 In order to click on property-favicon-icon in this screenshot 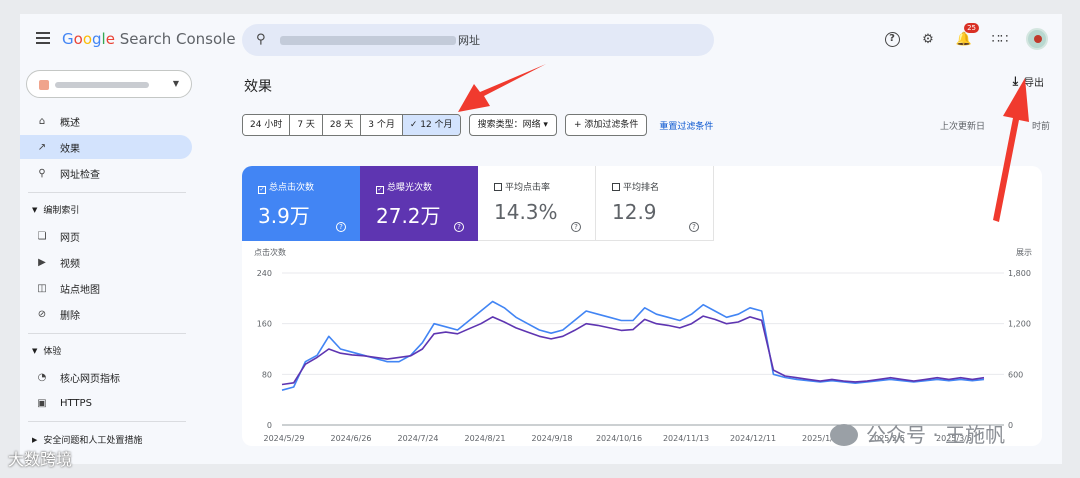, I will do `click(44, 85)`.